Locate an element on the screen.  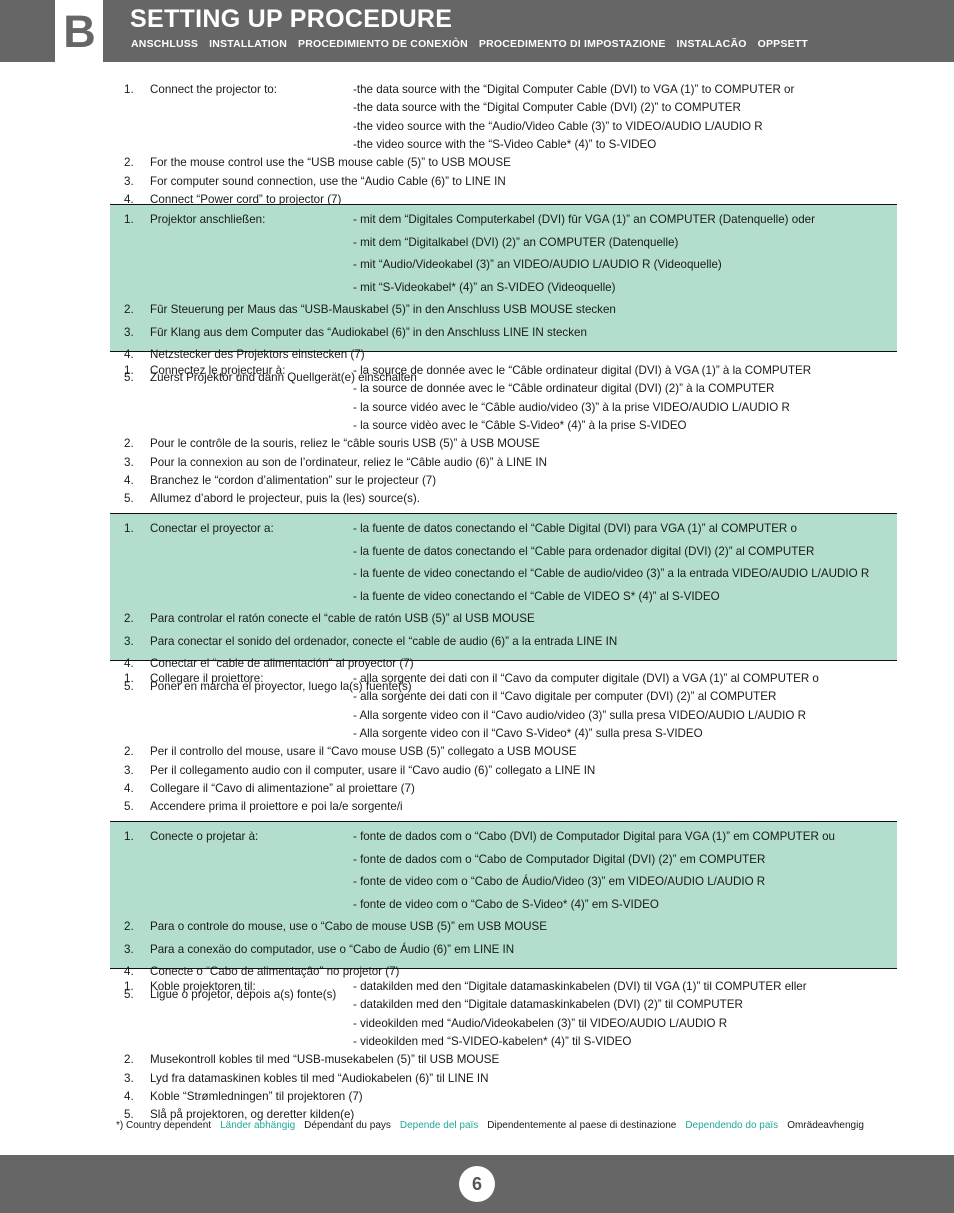
page-number-badge: 6 is located at coordinates (477, 1184).